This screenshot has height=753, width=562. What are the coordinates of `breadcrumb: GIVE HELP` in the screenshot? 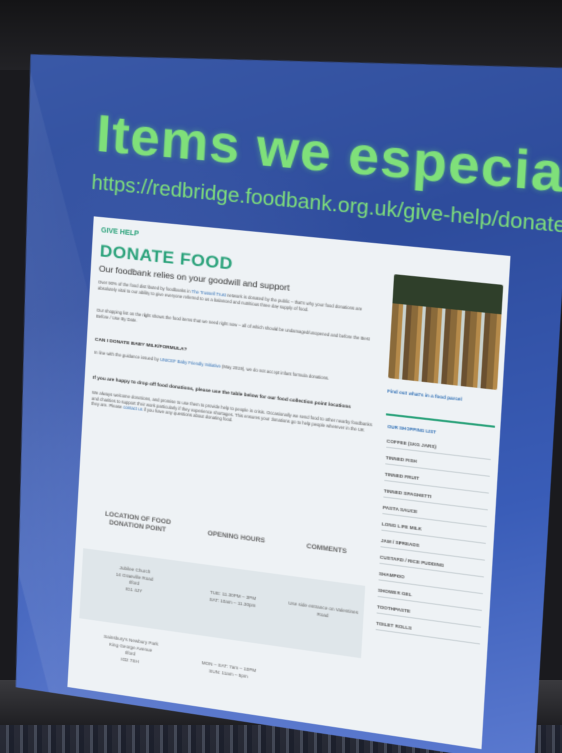 It's located at (120, 232).